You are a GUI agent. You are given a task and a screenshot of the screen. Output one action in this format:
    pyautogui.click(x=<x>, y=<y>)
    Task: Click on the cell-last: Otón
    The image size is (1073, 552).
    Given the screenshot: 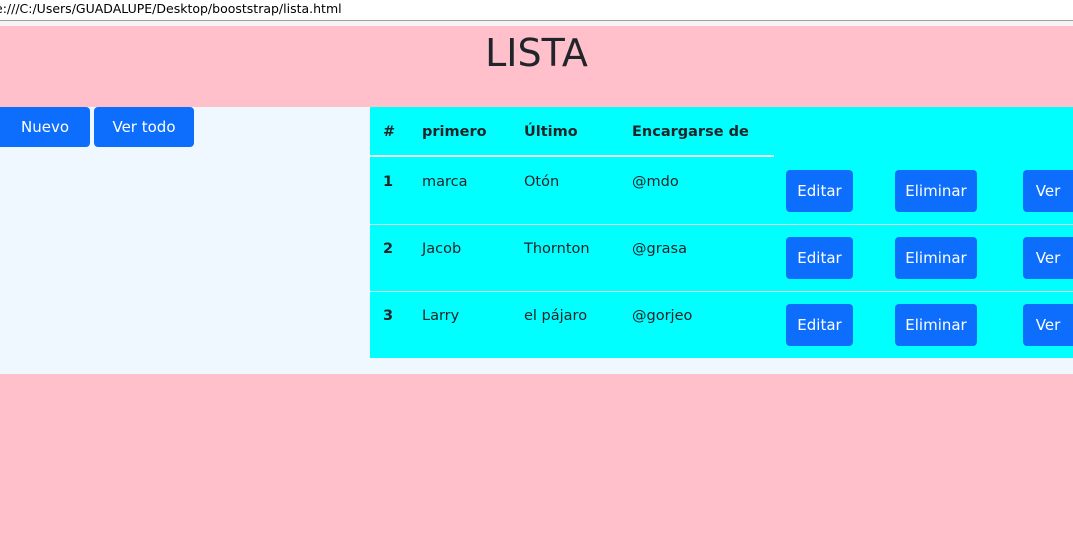 What is the action you would take?
    pyautogui.click(x=542, y=182)
    